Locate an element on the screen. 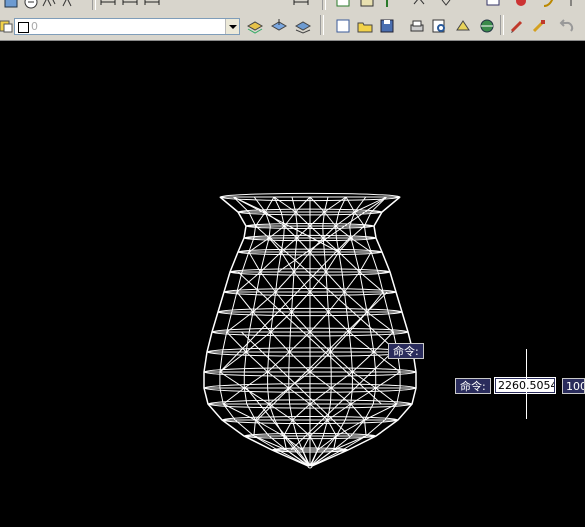 The height and width of the screenshot is (527, 585). layer-state-icon is located at coordinates (31, 5).